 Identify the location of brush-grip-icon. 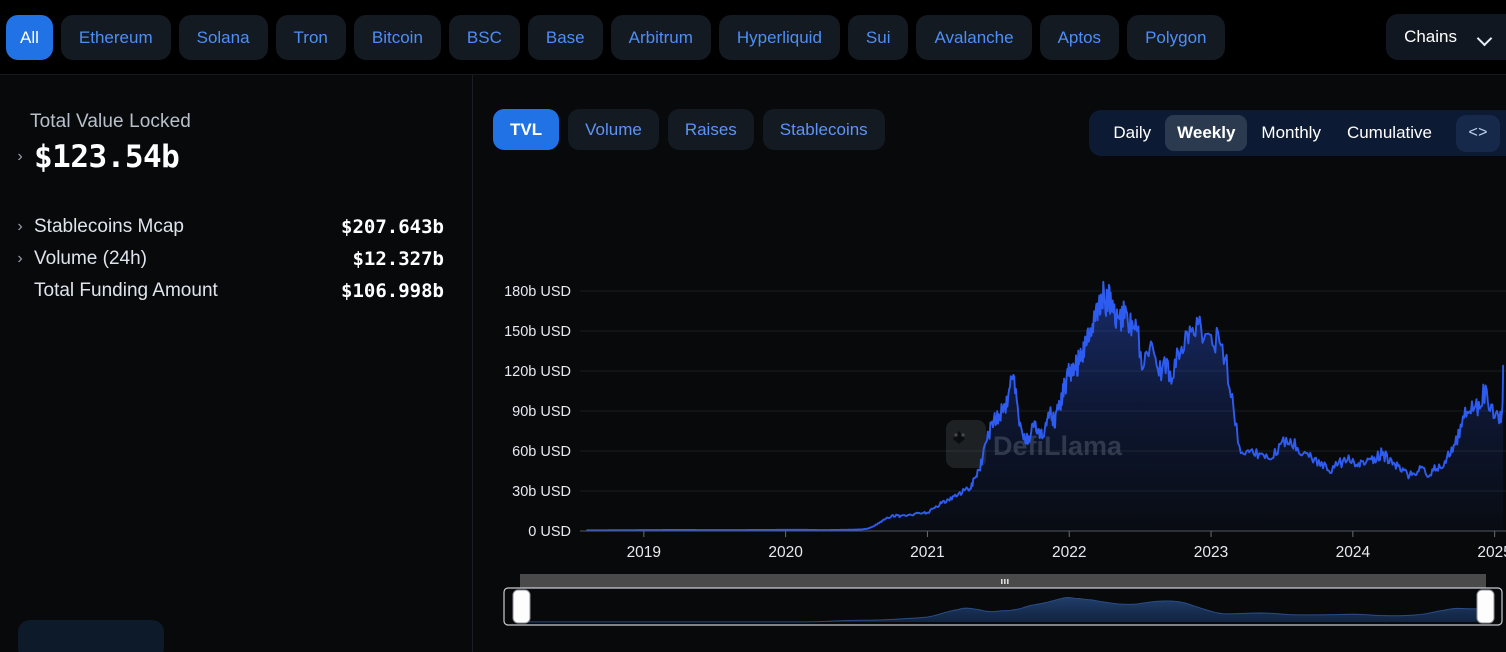
(1005, 581).